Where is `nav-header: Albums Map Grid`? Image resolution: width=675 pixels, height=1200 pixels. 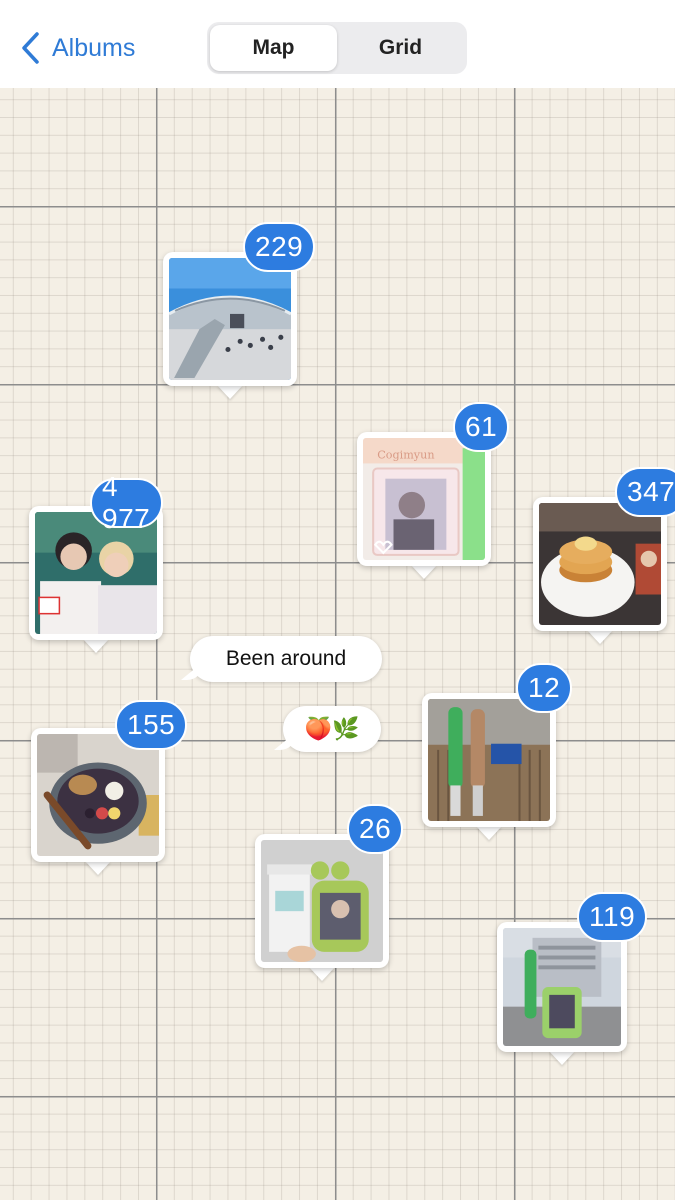 nav-header: Albums Map Grid is located at coordinates (337, 44).